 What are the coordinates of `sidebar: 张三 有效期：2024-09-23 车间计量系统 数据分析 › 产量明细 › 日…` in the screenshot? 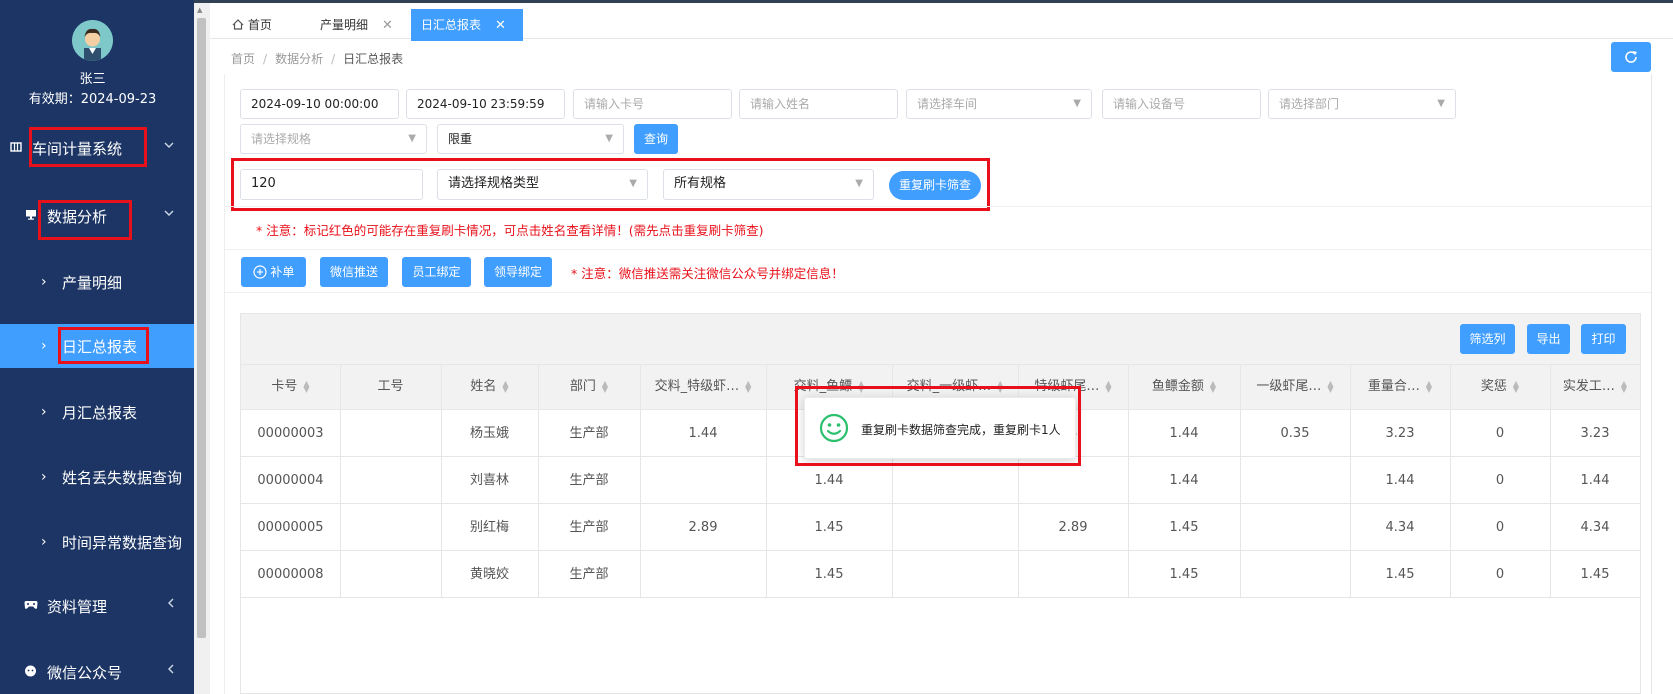 It's located at (97, 347).